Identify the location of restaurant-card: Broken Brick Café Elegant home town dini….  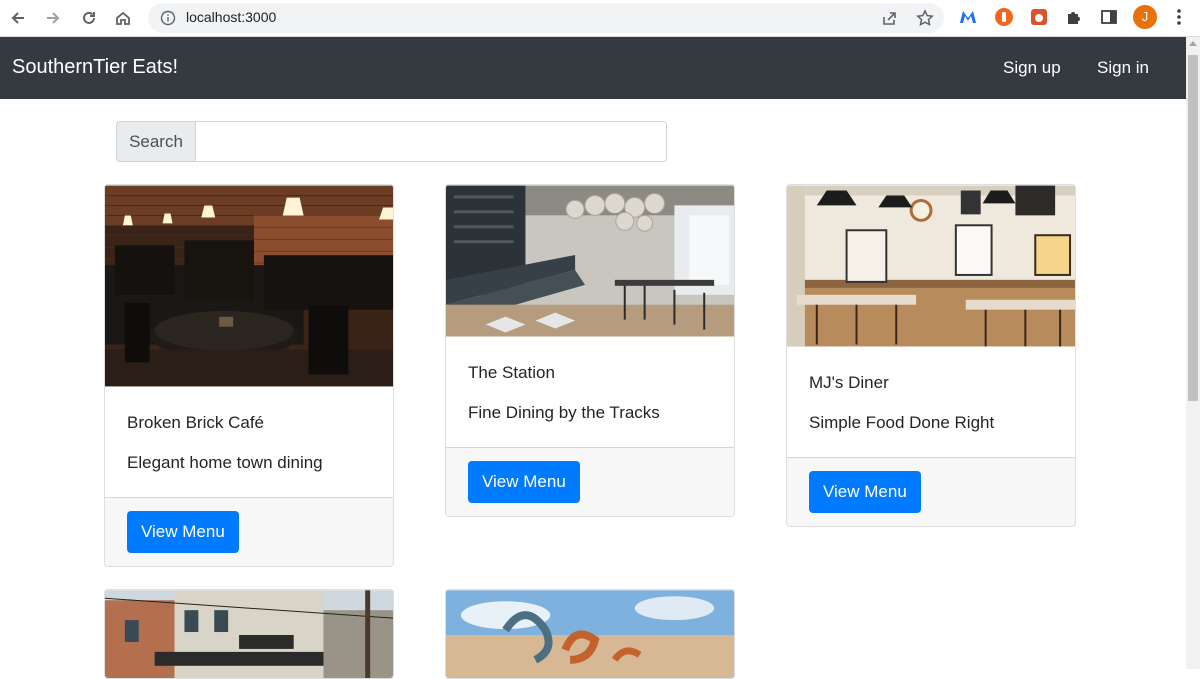
(249, 375).